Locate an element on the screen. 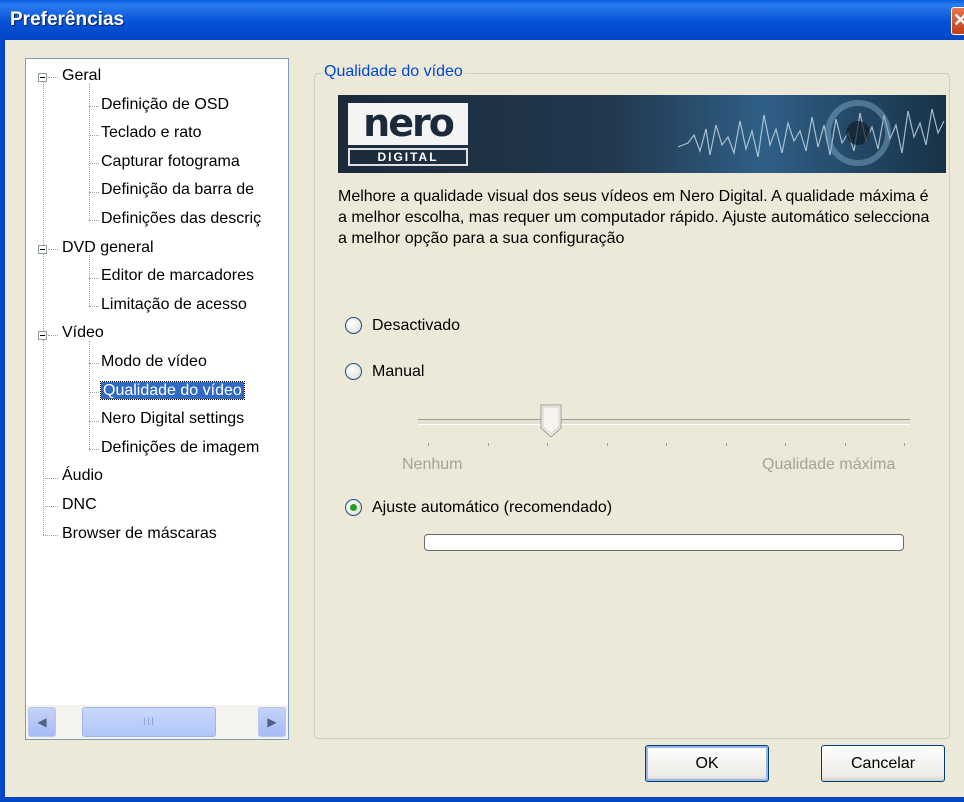  tree-leaf: Limitação de acesso is located at coordinates (174, 305).